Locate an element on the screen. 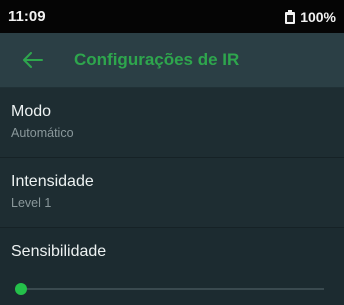 The width and height of the screenshot is (344, 305). battery-percentage: 100% is located at coordinates (318, 16).